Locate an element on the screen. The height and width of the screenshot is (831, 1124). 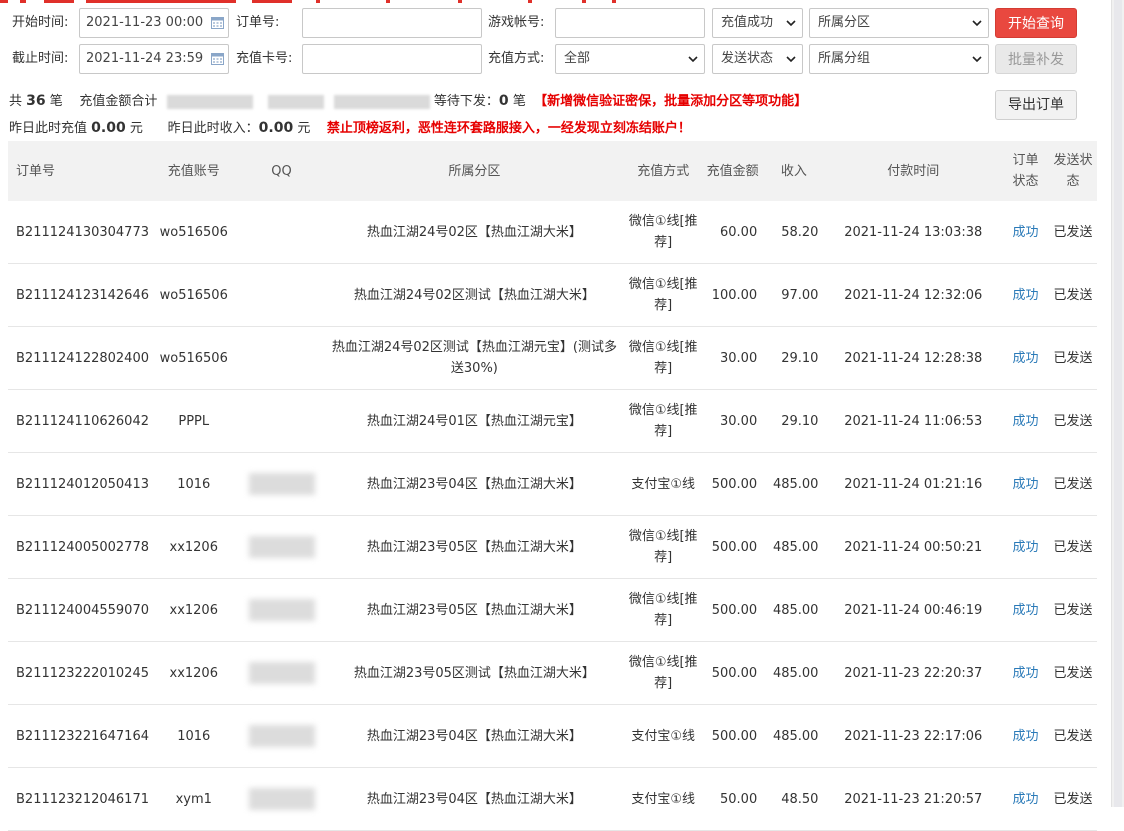
recharge-status-select: 充值成功 is located at coordinates (757, 23).